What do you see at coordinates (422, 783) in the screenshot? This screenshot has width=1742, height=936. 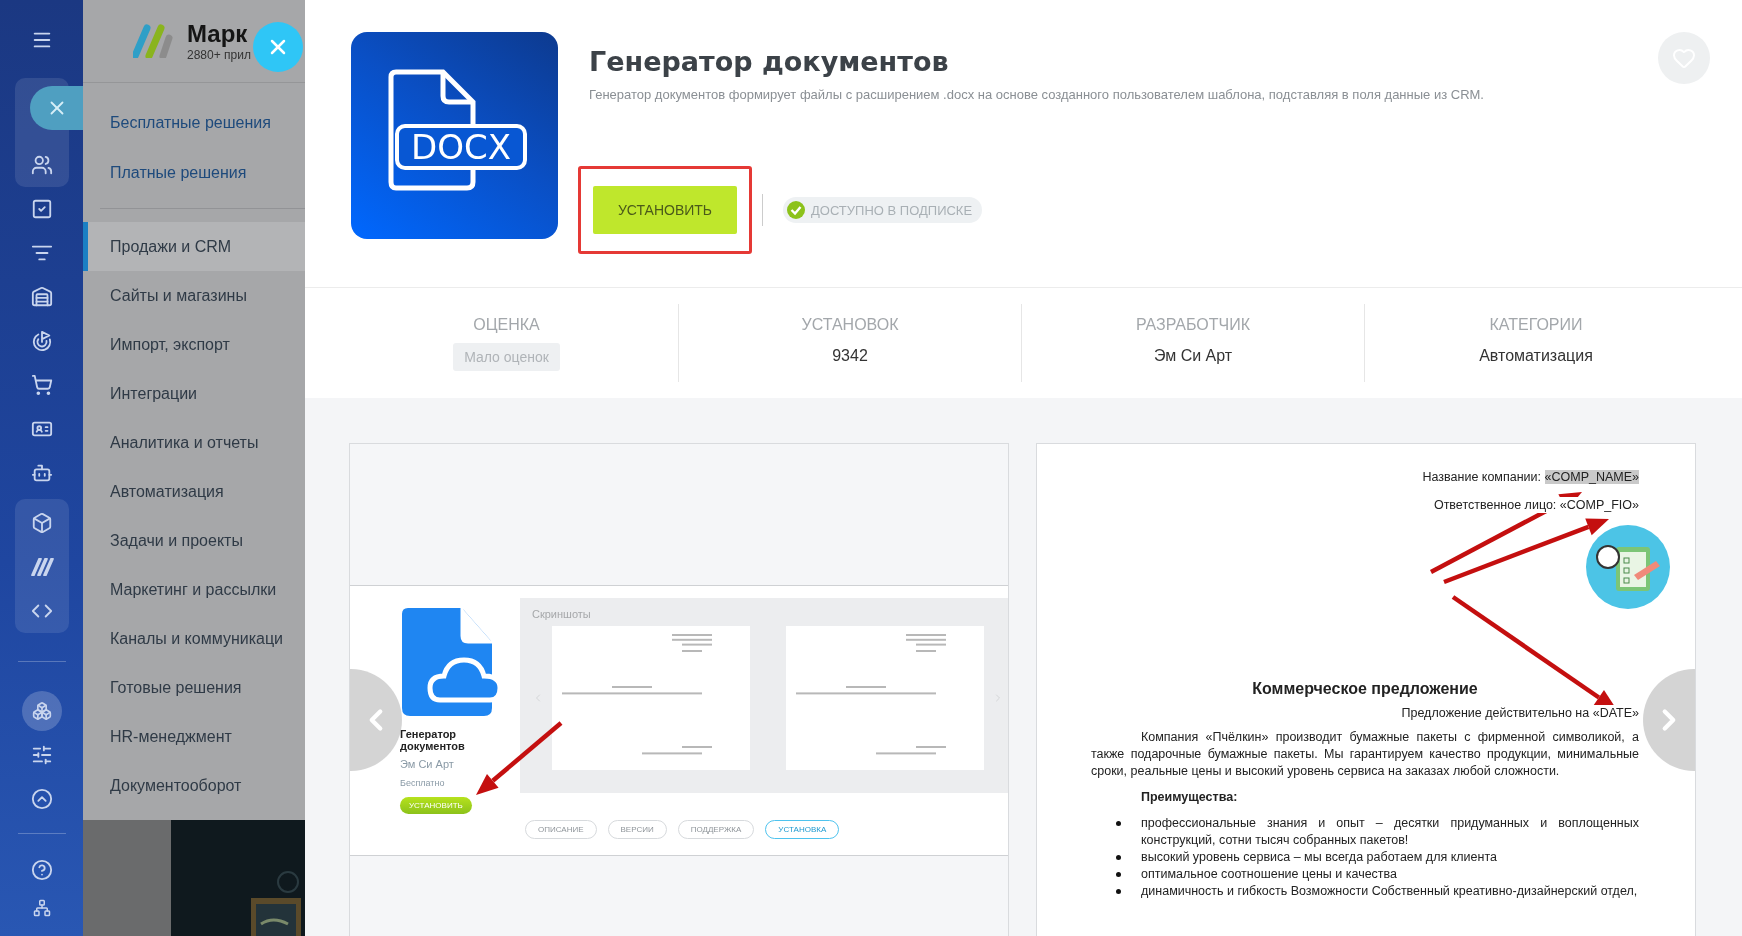 I see `price-label: Бесплатно` at bounding box center [422, 783].